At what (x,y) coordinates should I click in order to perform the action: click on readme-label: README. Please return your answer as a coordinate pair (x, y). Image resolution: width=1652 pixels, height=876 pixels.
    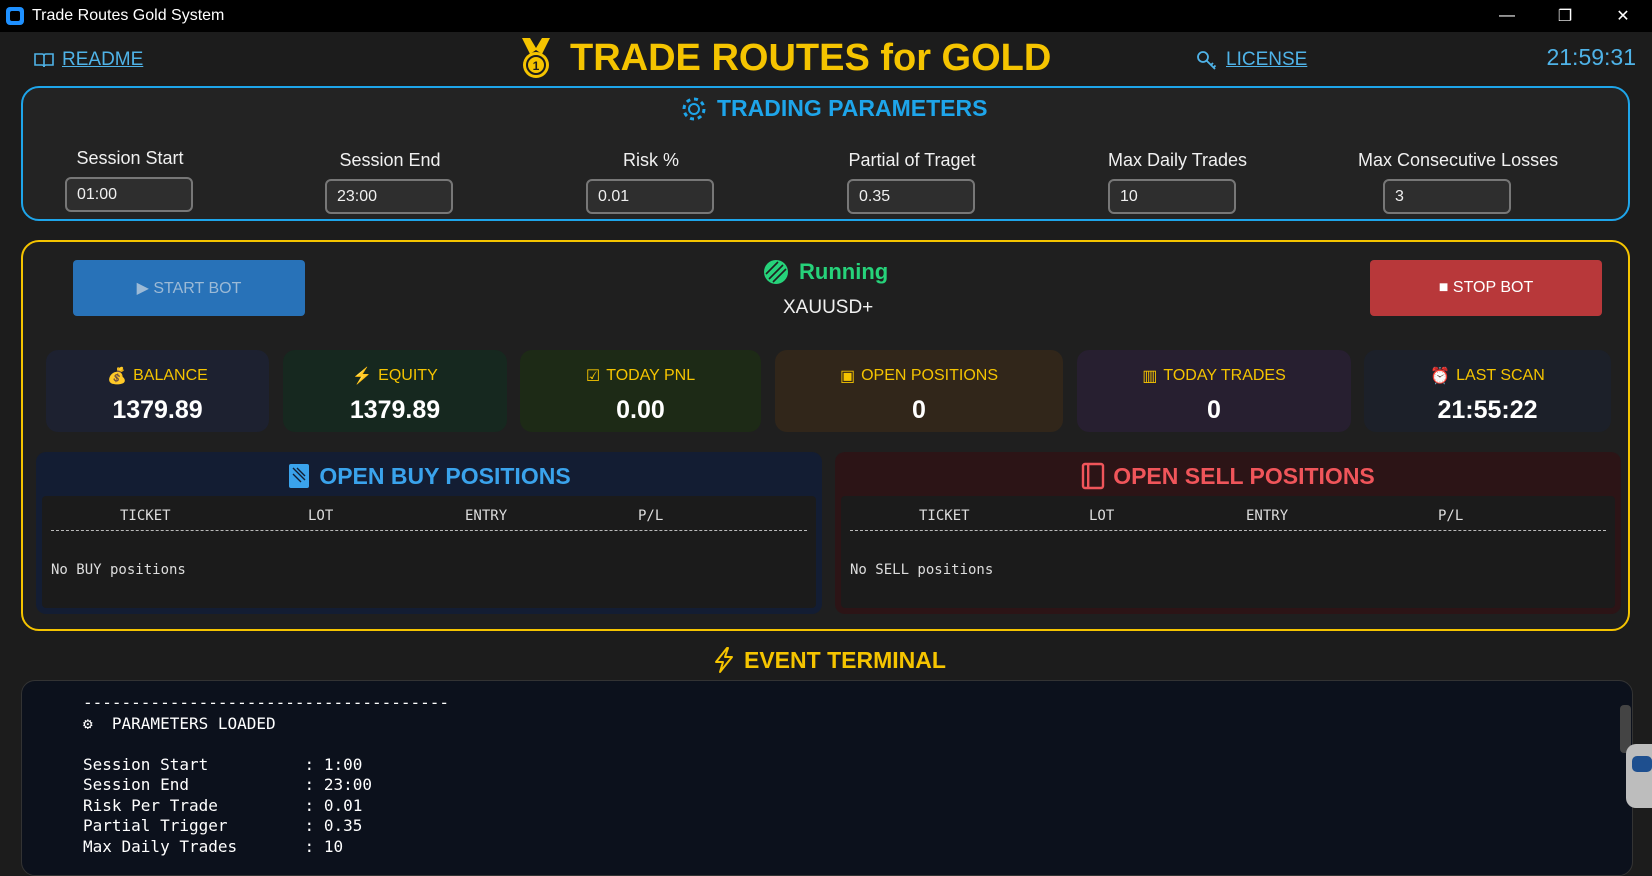
    Looking at the image, I should click on (103, 59).